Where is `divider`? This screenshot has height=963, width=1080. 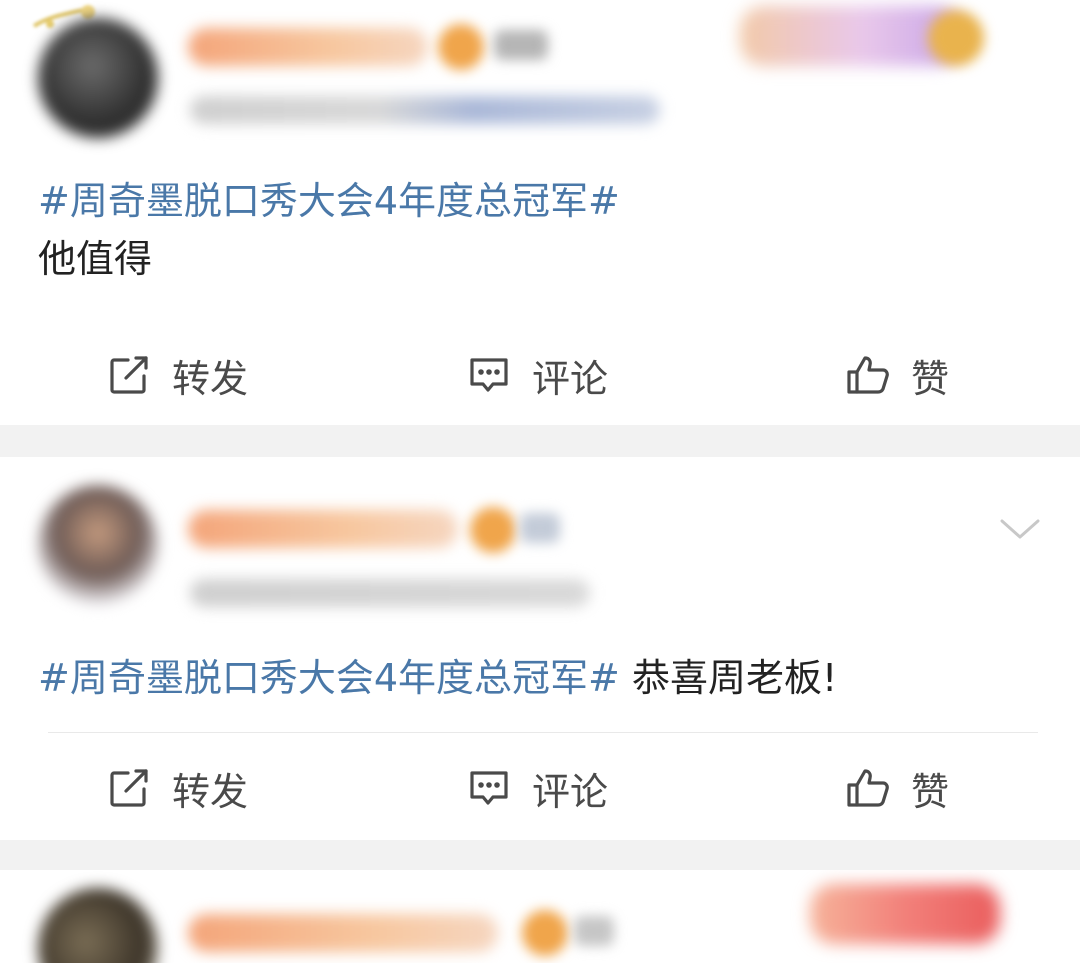
divider is located at coordinates (543, 732).